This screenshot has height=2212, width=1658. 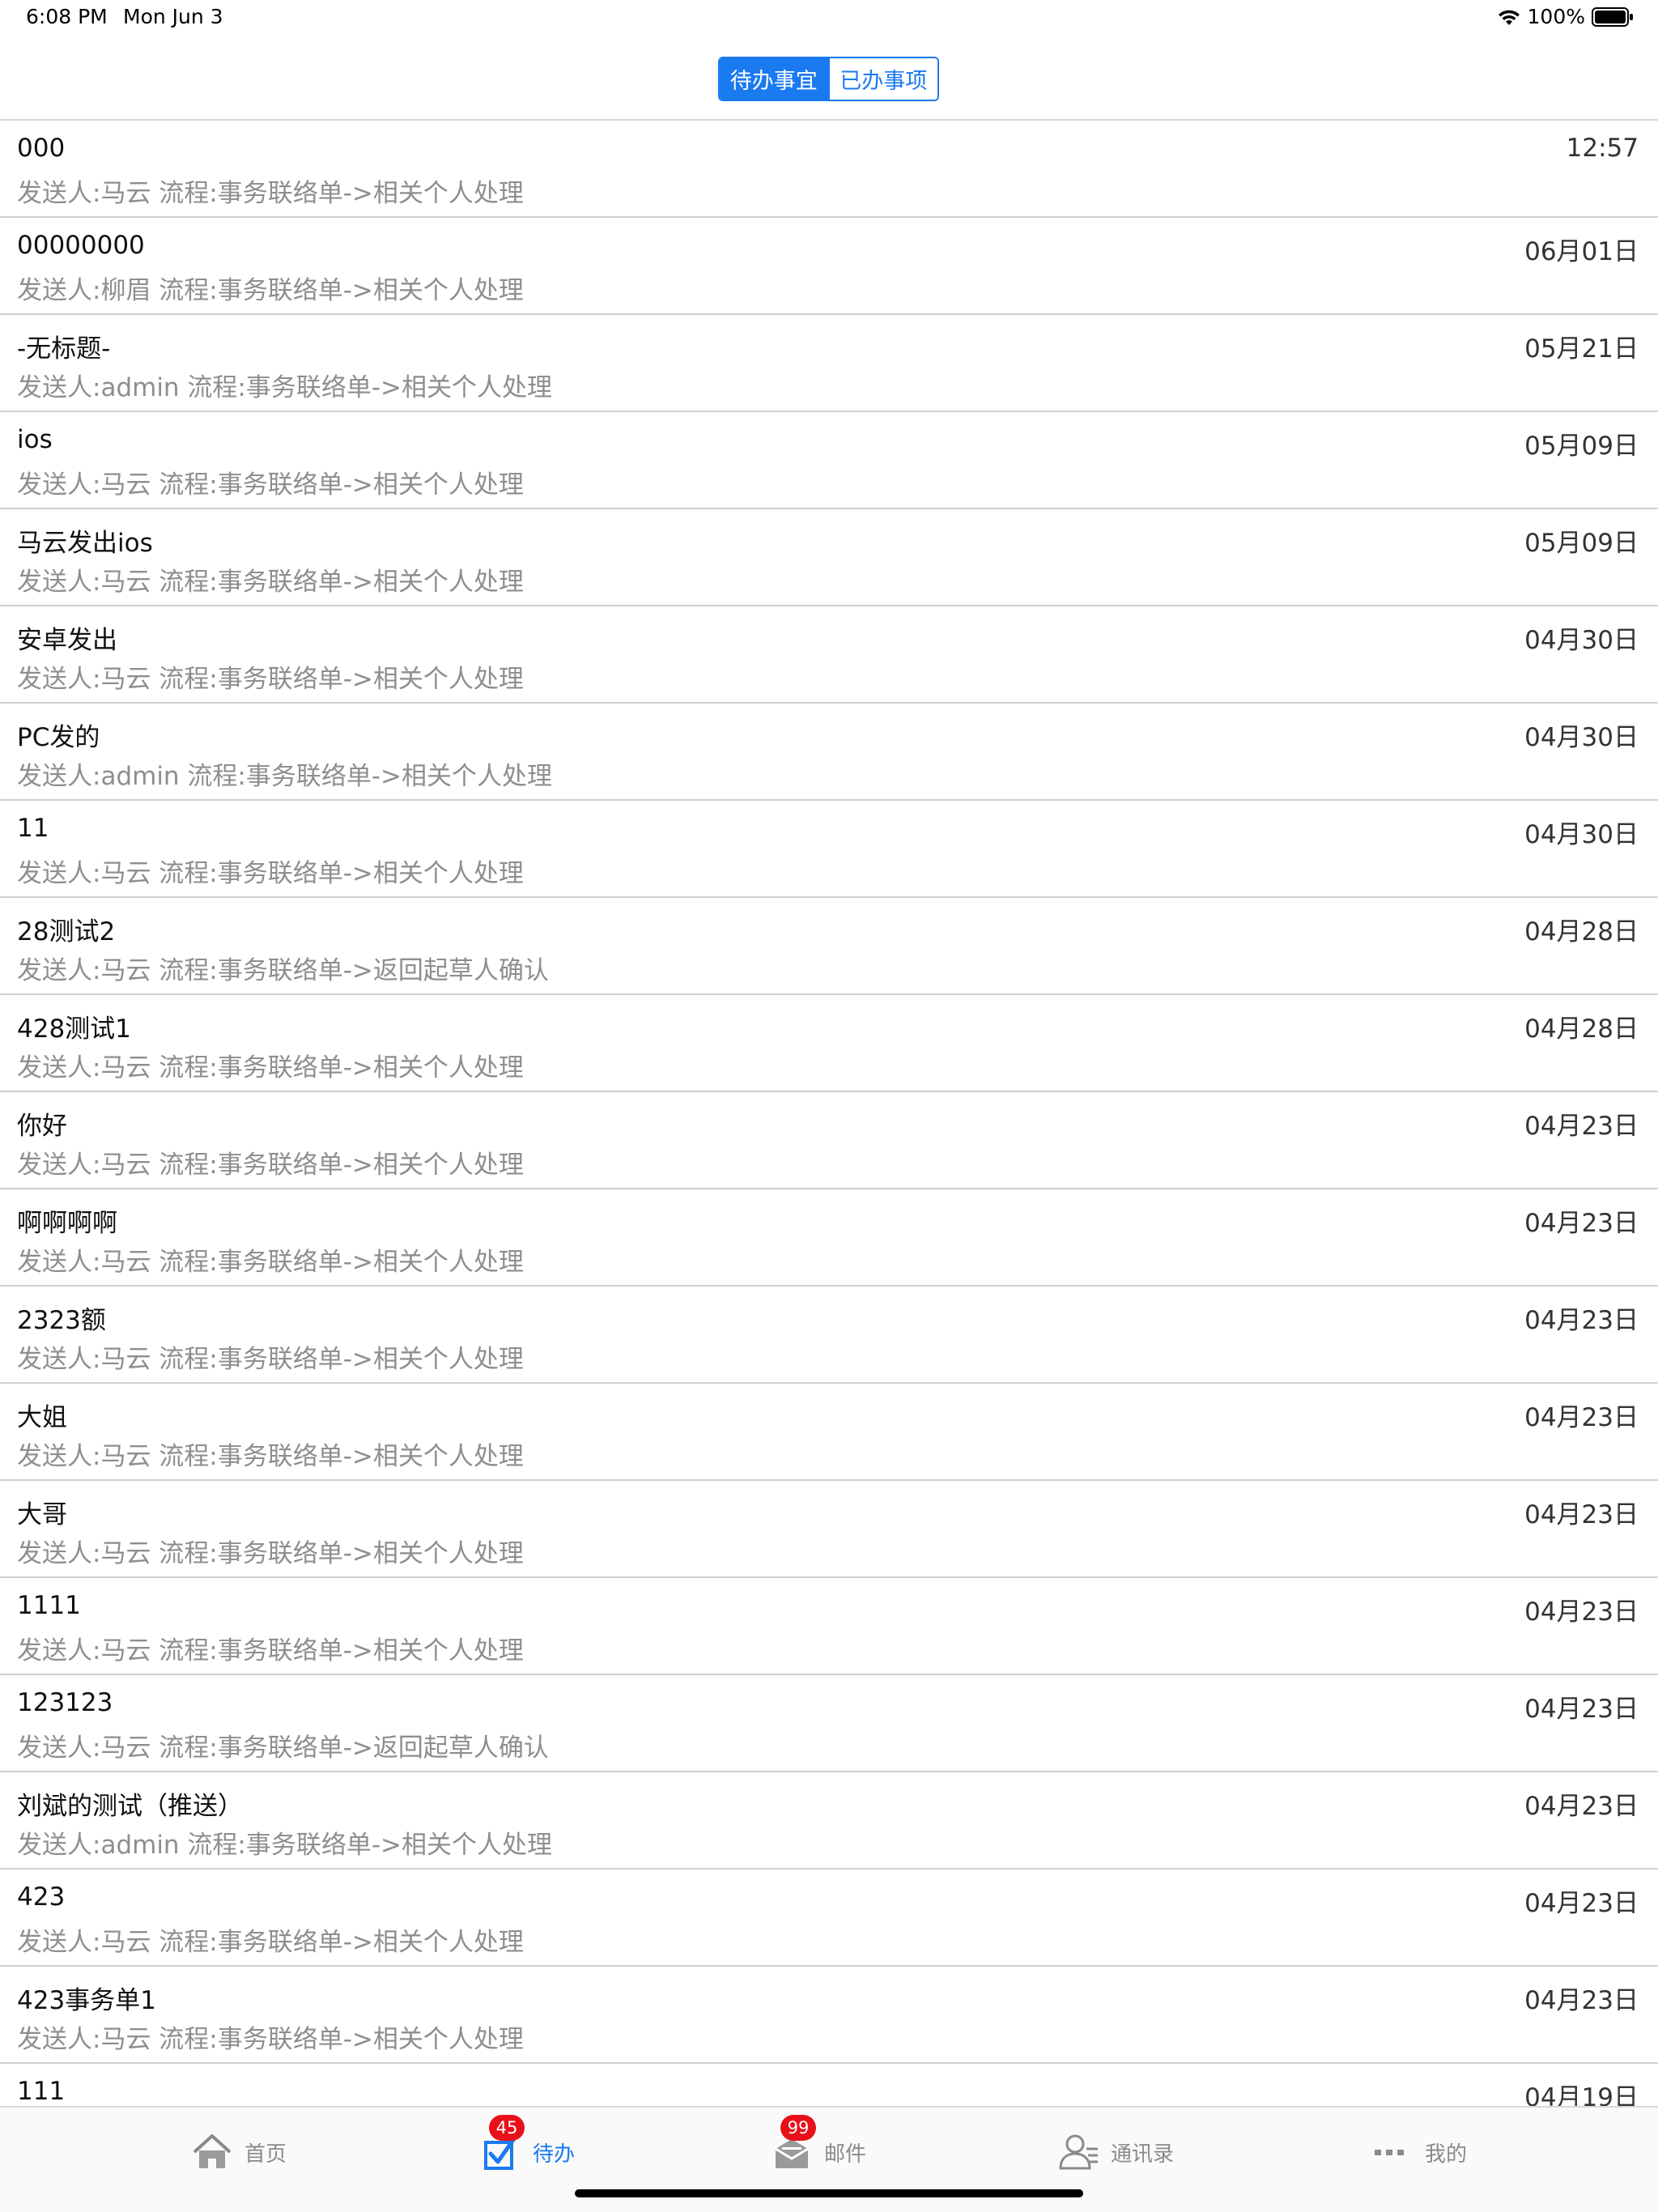 I want to click on mail-badge: 99, so click(x=798, y=2128).